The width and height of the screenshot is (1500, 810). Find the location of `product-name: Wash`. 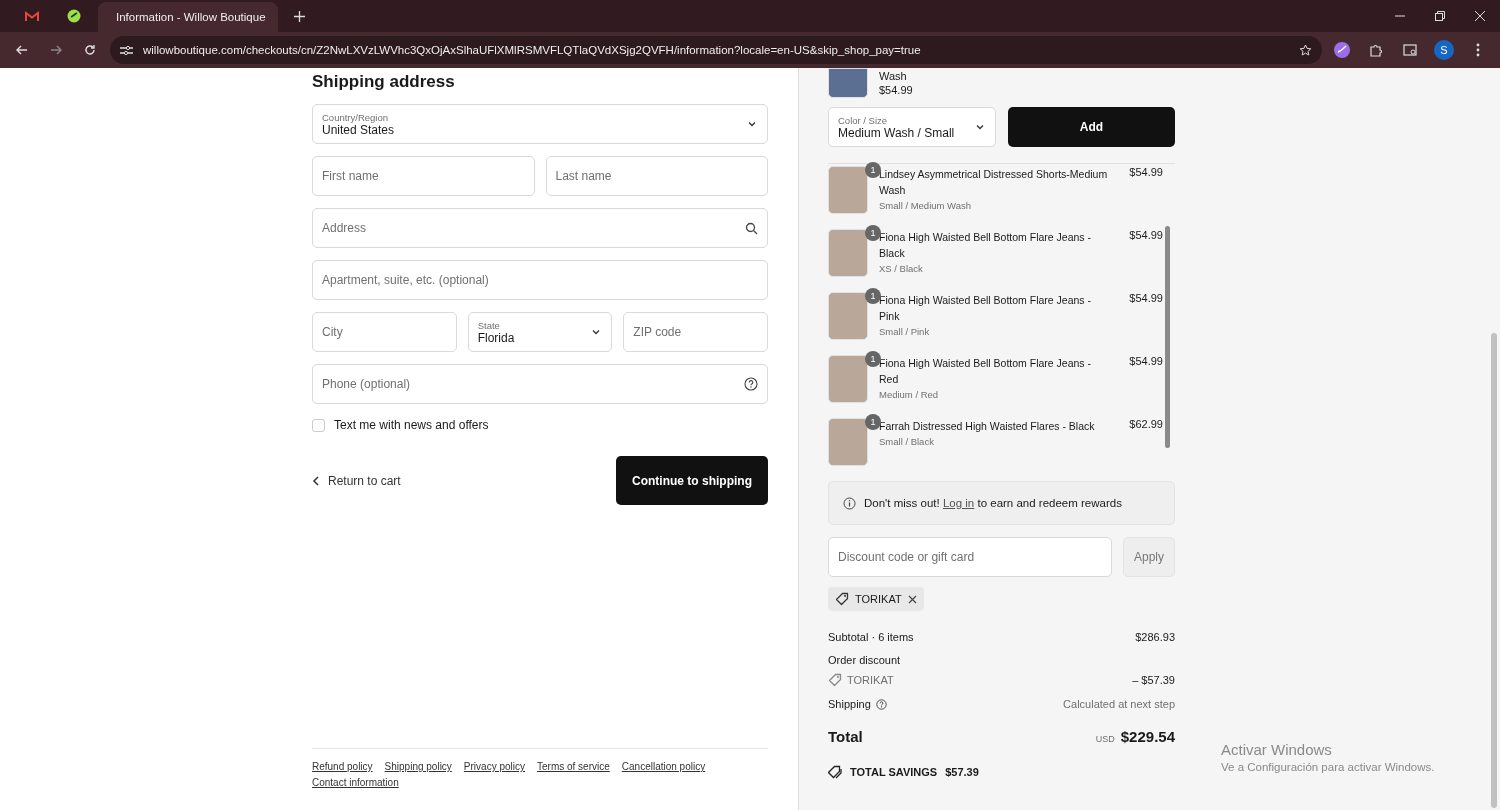

product-name: Wash is located at coordinates (893, 76).